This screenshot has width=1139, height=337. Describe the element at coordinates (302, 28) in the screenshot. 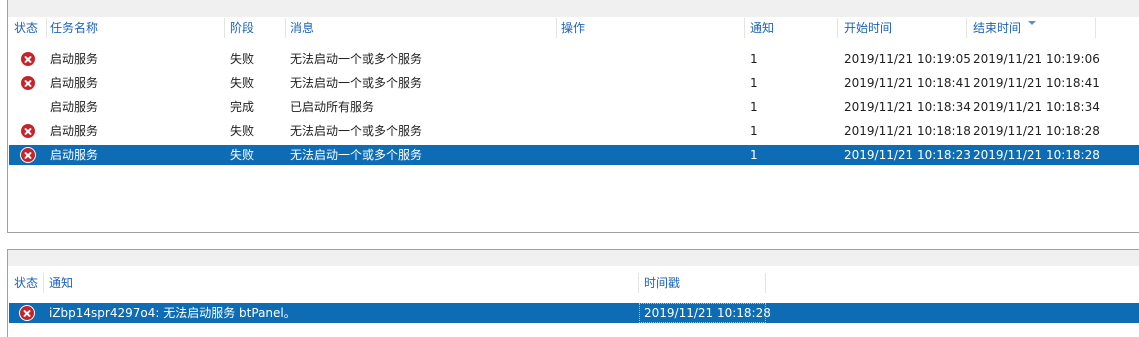

I see `col-header-message: 消息` at that location.